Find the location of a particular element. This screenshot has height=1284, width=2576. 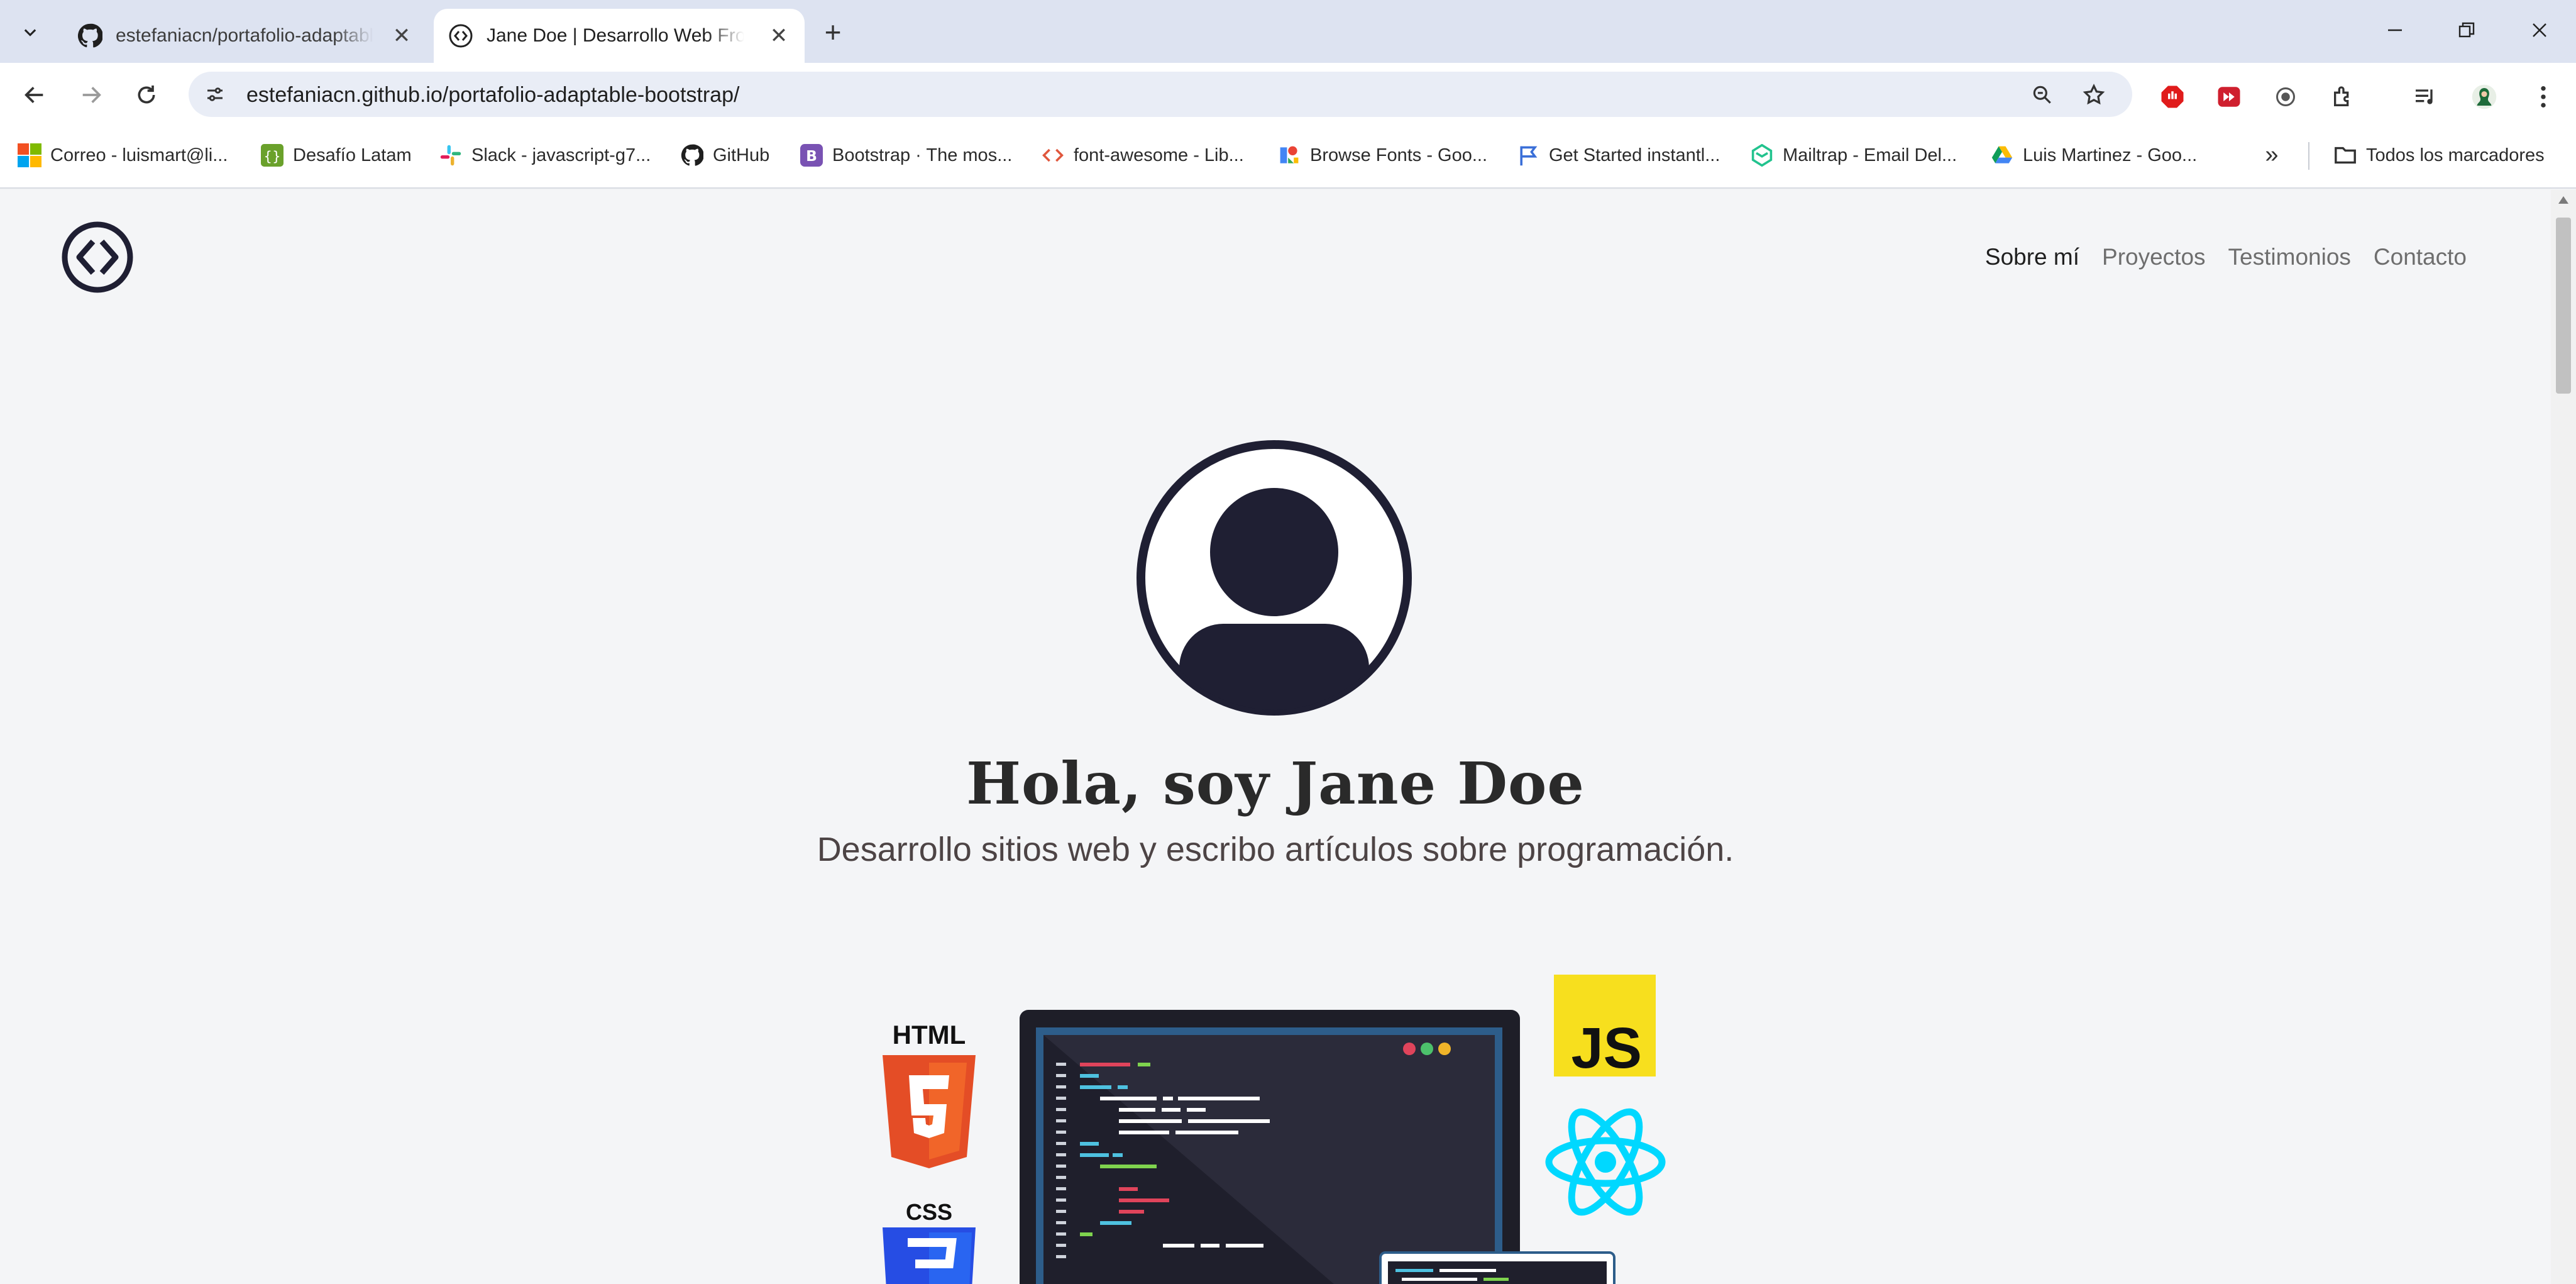

media-control-icon is located at coordinates (2425, 97).